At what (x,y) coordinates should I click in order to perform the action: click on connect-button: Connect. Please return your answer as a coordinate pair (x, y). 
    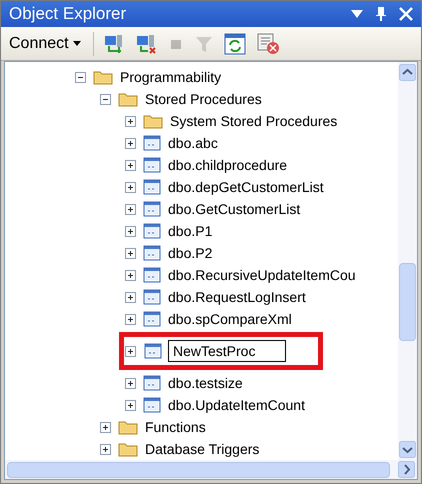
    Looking at the image, I should click on (51, 44).